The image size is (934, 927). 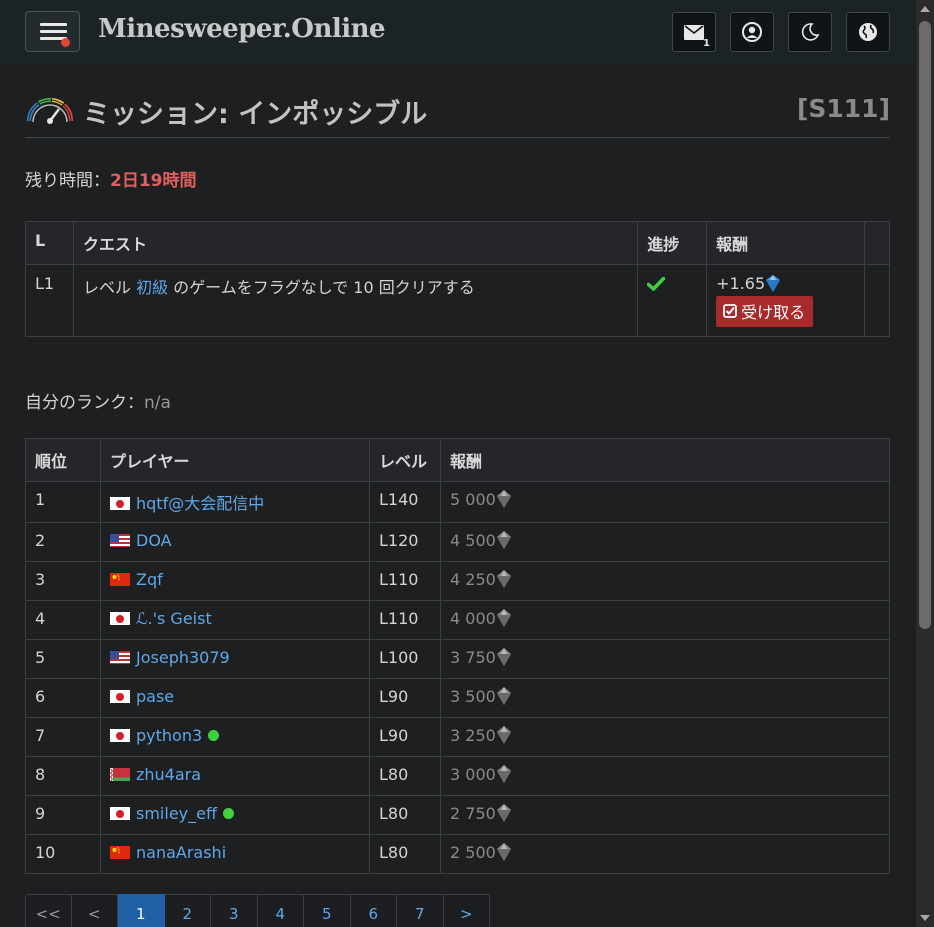 What do you see at coordinates (473, 735) in the screenshot?
I see `player-reward-value: 3 250` at bounding box center [473, 735].